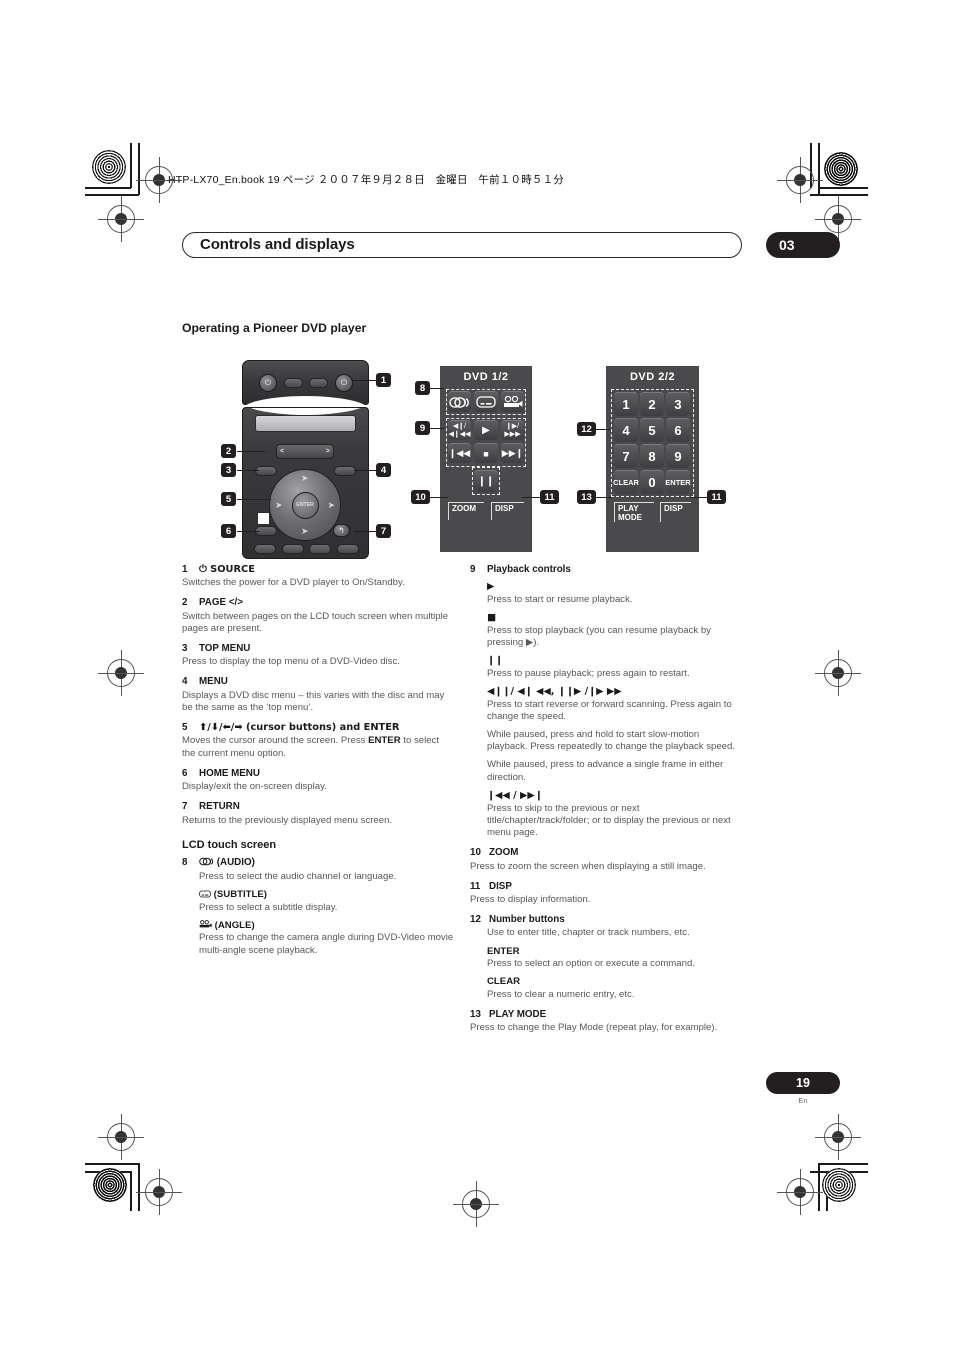 This screenshot has width=954, height=1351. What do you see at coordinates (318, 603) in the screenshot?
I see `item-2-head: 2 PAGE </>` at bounding box center [318, 603].